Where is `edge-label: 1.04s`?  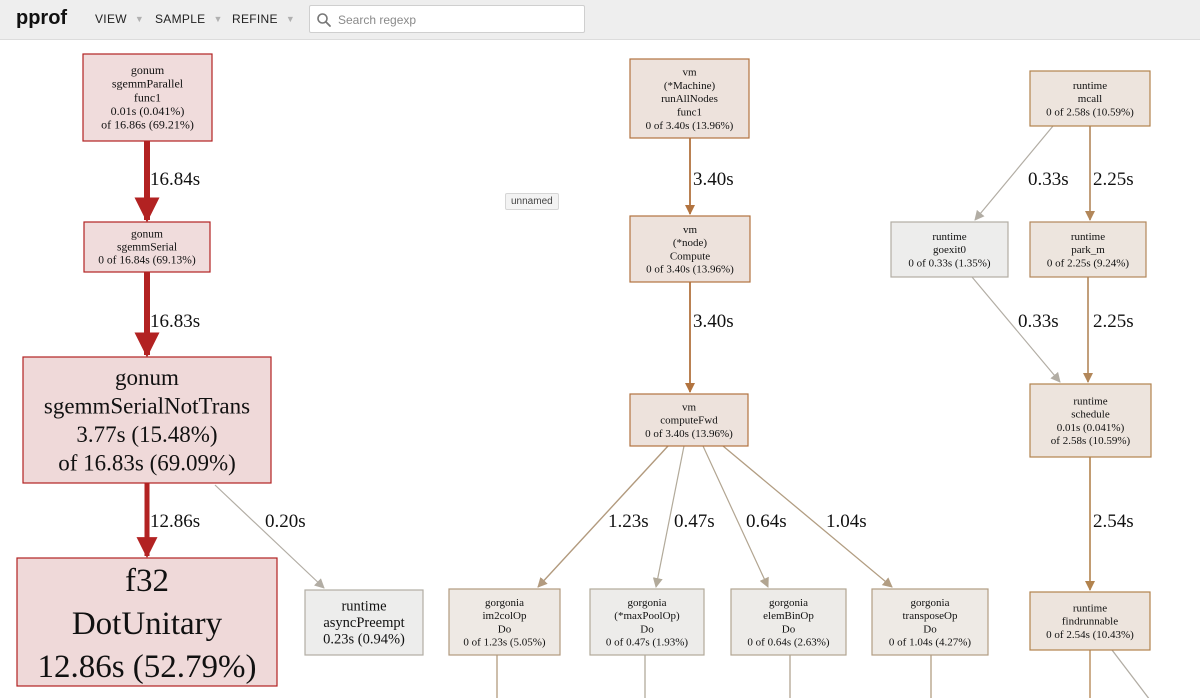 edge-label: 1.04s is located at coordinates (846, 521).